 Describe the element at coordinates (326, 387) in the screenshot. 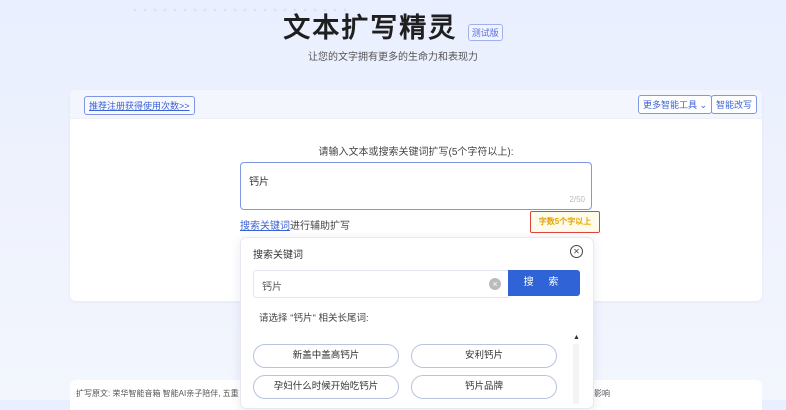

I see `suggestion-item: 孕妇什么时候开始吃钙片` at that location.